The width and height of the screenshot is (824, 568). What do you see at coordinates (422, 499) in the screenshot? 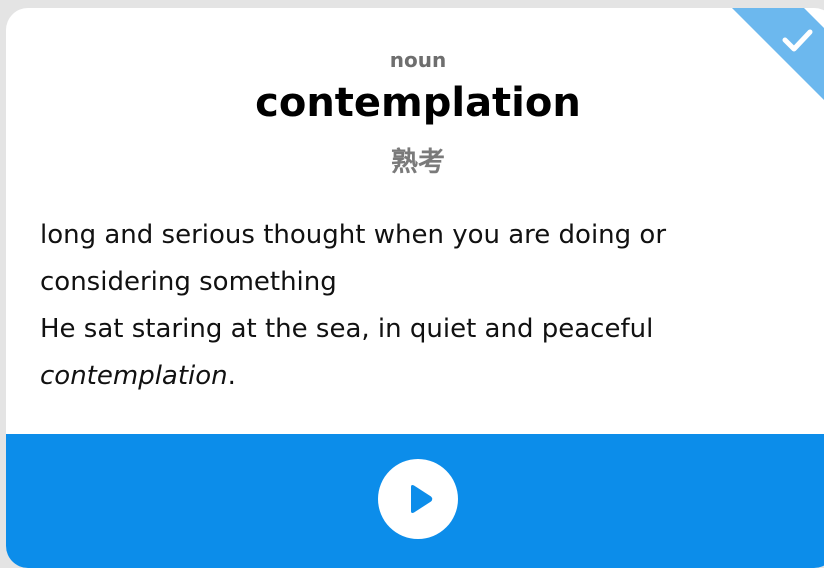
I see `play-icon` at bounding box center [422, 499].